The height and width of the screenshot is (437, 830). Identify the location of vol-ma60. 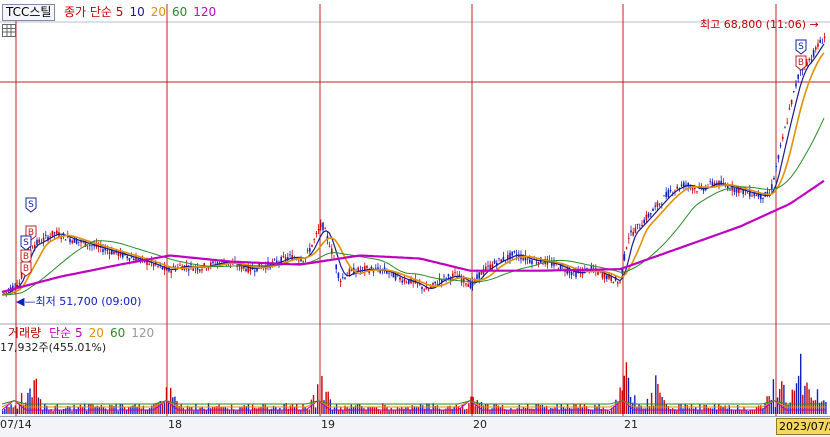
(413, 402).